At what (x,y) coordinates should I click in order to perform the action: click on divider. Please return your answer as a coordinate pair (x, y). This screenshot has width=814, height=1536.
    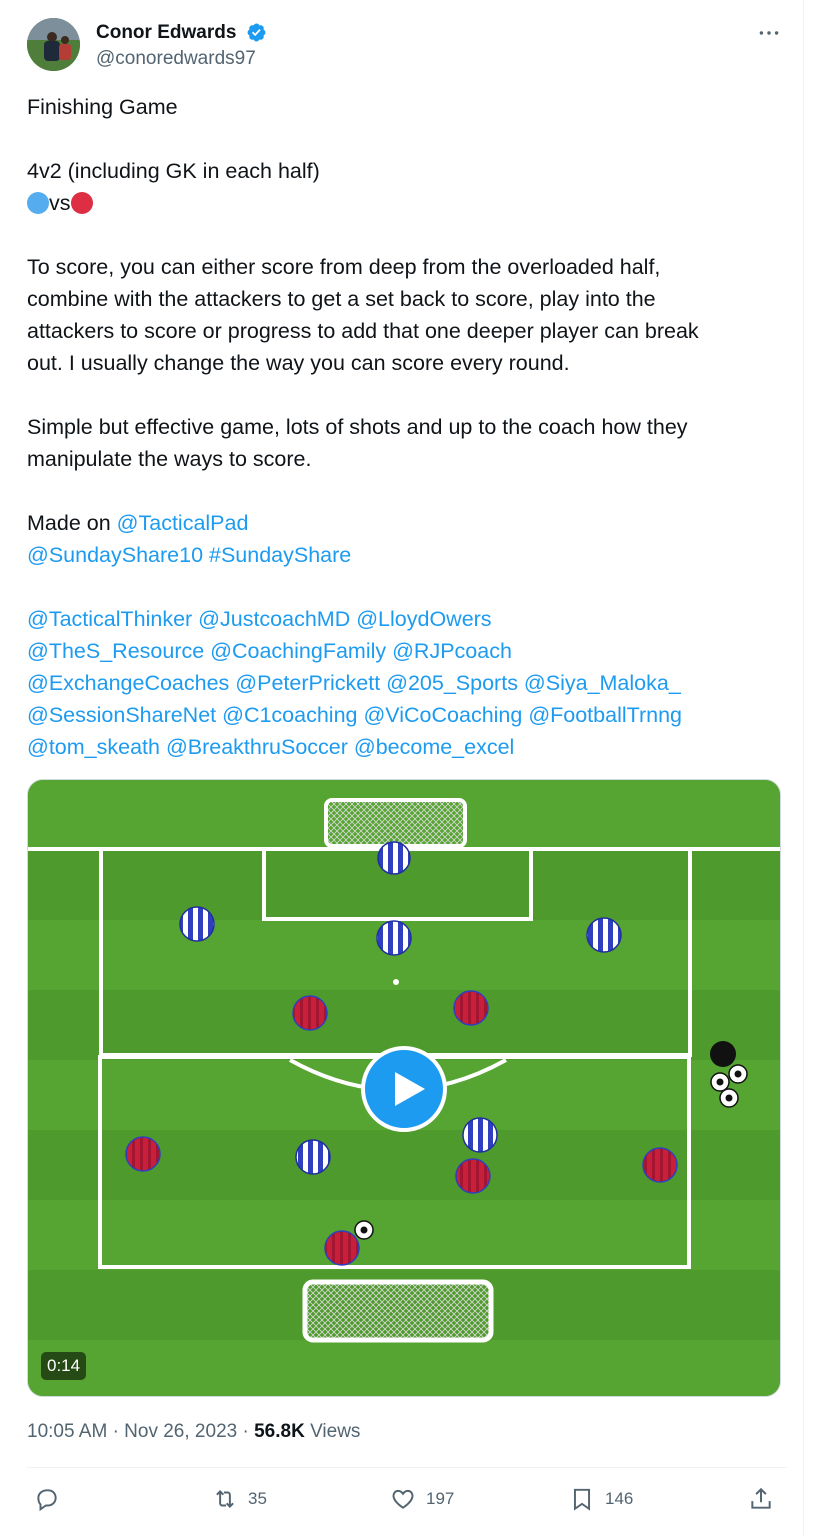
    Looking at the image, I should click on (407, 1467).